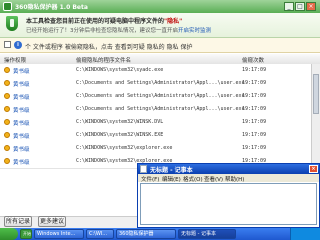 The width and height of the screenshot is (320, 240). I want to click on header-status: 已经开始运行了！3分钟后非检查您隐私情况，建议您一直开启开启实时监测, so click(118, 30).